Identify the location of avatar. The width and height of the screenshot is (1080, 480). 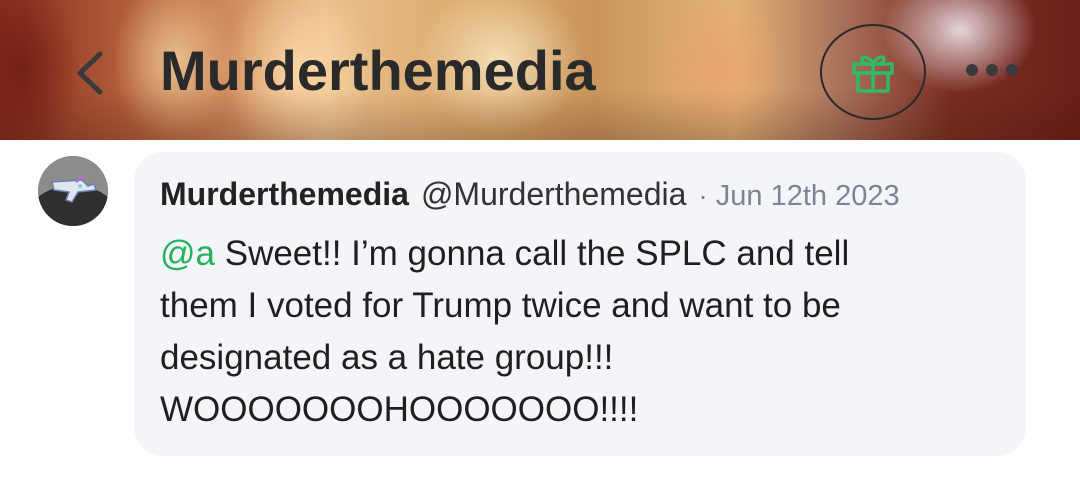
(73, 191).